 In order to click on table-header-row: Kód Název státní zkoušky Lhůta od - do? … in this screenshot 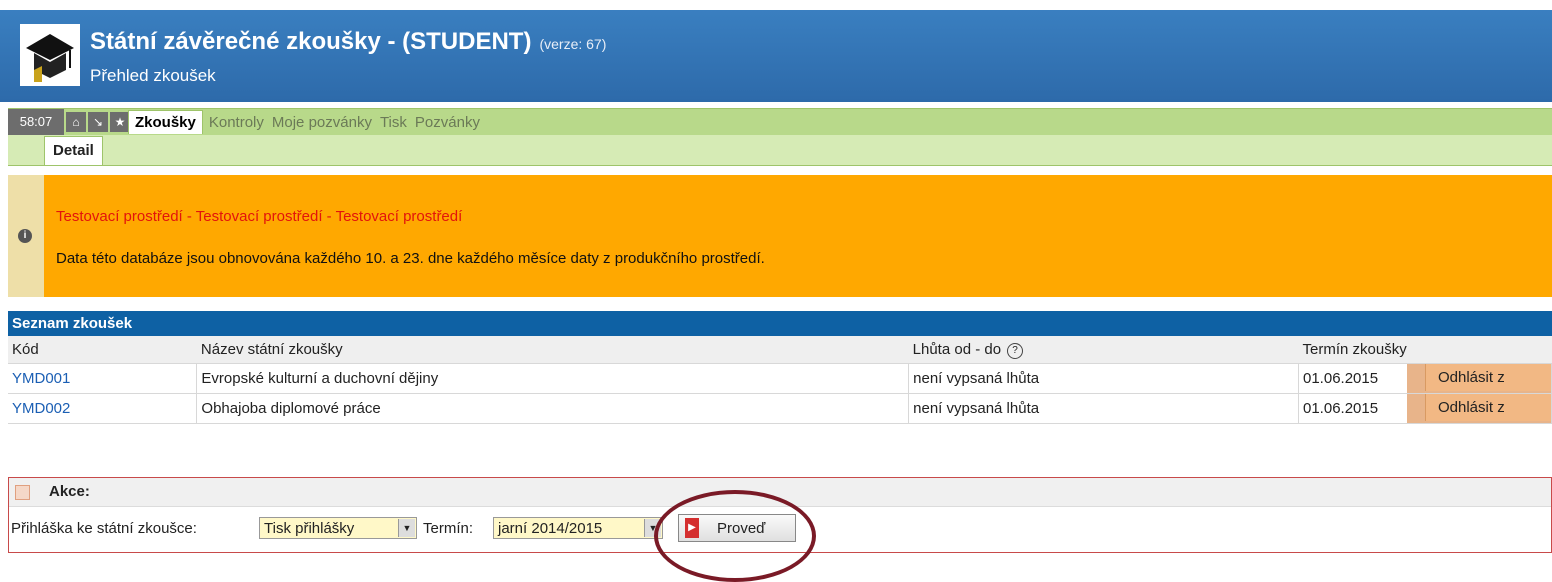, I will do `click(780, 350)`.